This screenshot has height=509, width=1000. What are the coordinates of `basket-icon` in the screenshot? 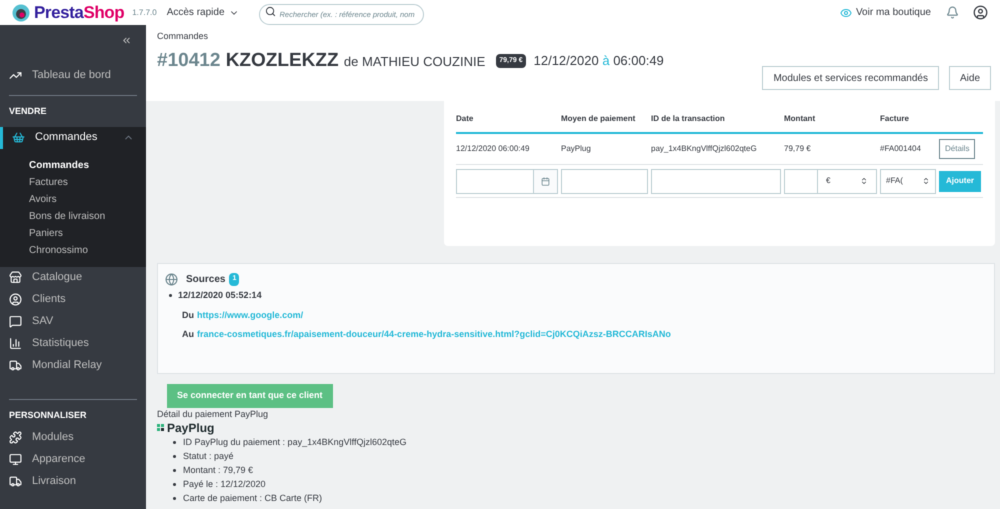 It's located at (18, 137).